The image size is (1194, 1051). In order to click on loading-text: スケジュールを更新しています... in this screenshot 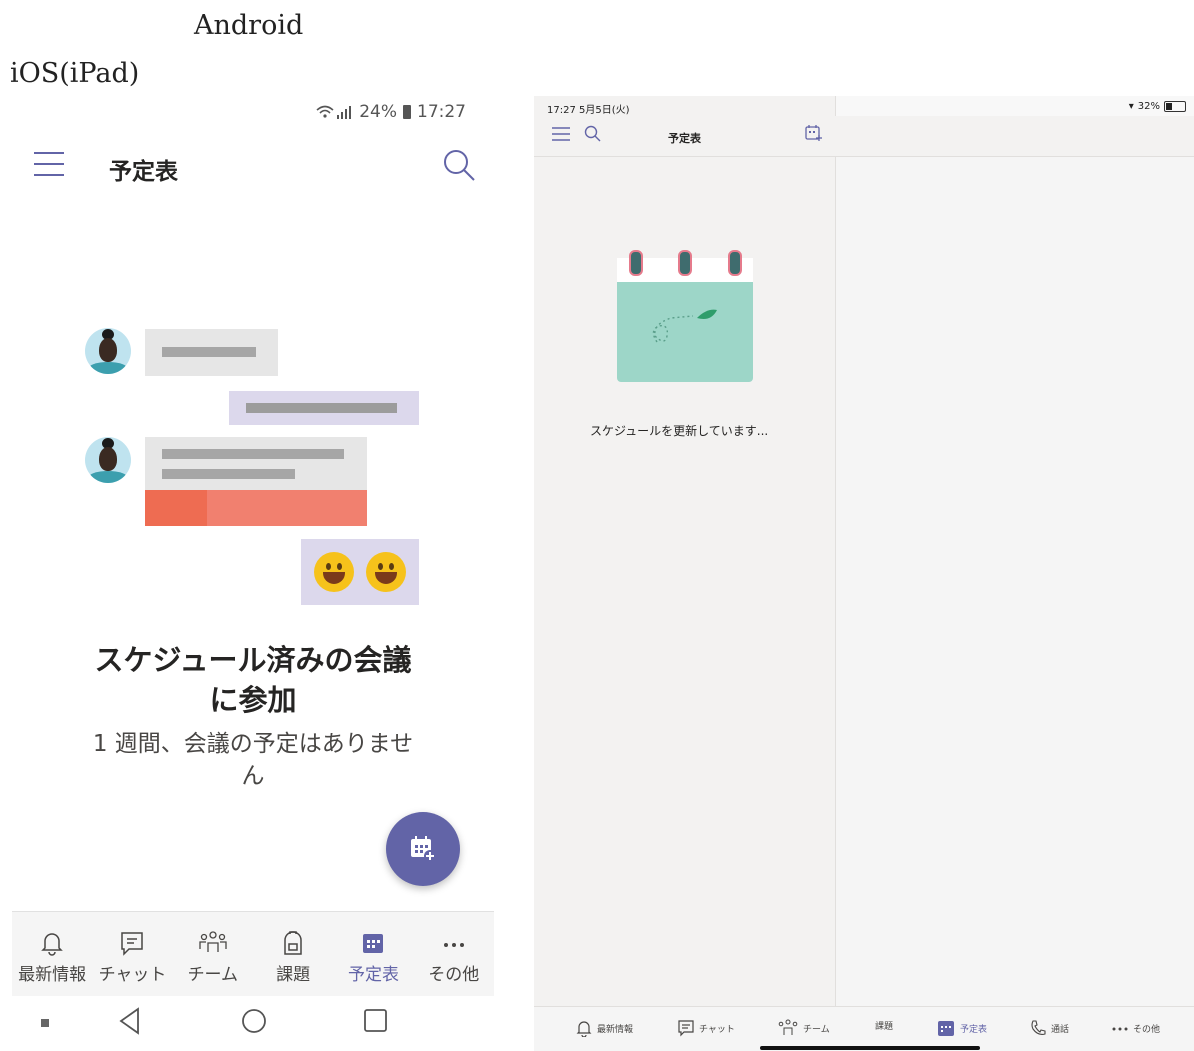, I will do `click(679, 431)`.